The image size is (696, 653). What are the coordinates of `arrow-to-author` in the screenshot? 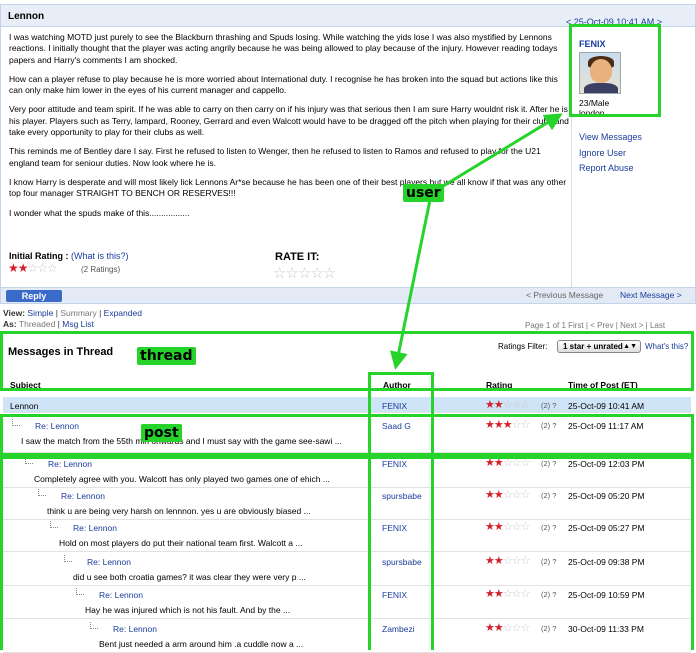 It's located at (410, 284).